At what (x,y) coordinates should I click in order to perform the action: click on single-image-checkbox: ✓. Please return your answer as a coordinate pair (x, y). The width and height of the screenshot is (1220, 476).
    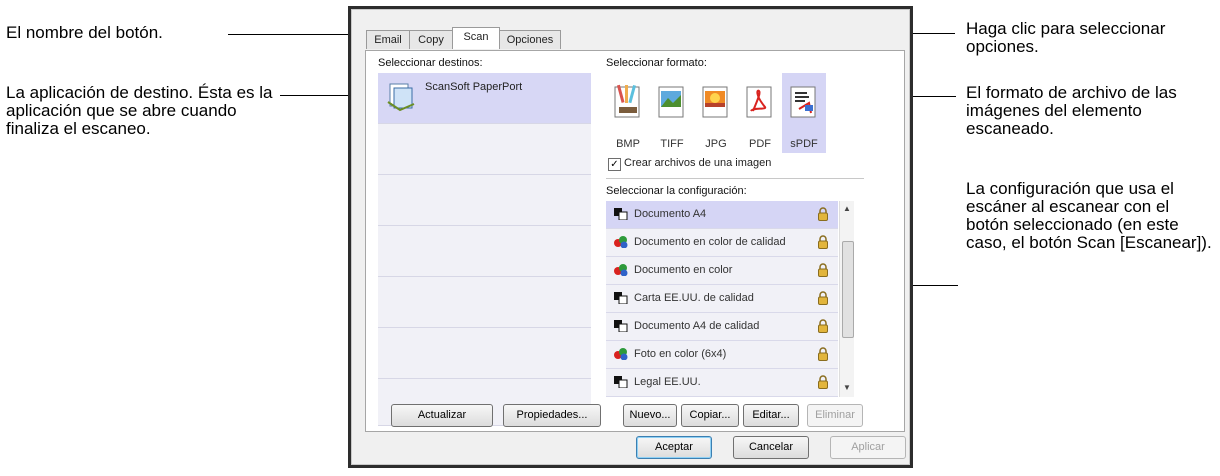
    Looking at the image, I should click on (614, 164).